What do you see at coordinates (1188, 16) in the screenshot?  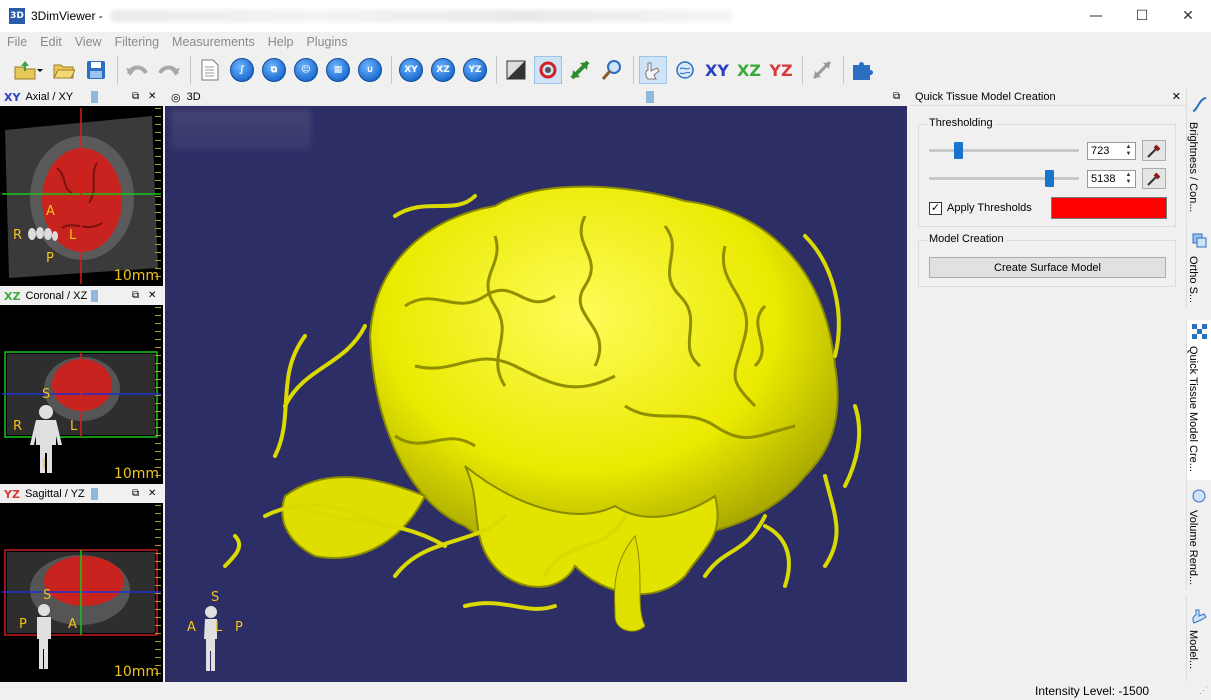 I see `close-button: ✕` at bounding box center [1188, 16].